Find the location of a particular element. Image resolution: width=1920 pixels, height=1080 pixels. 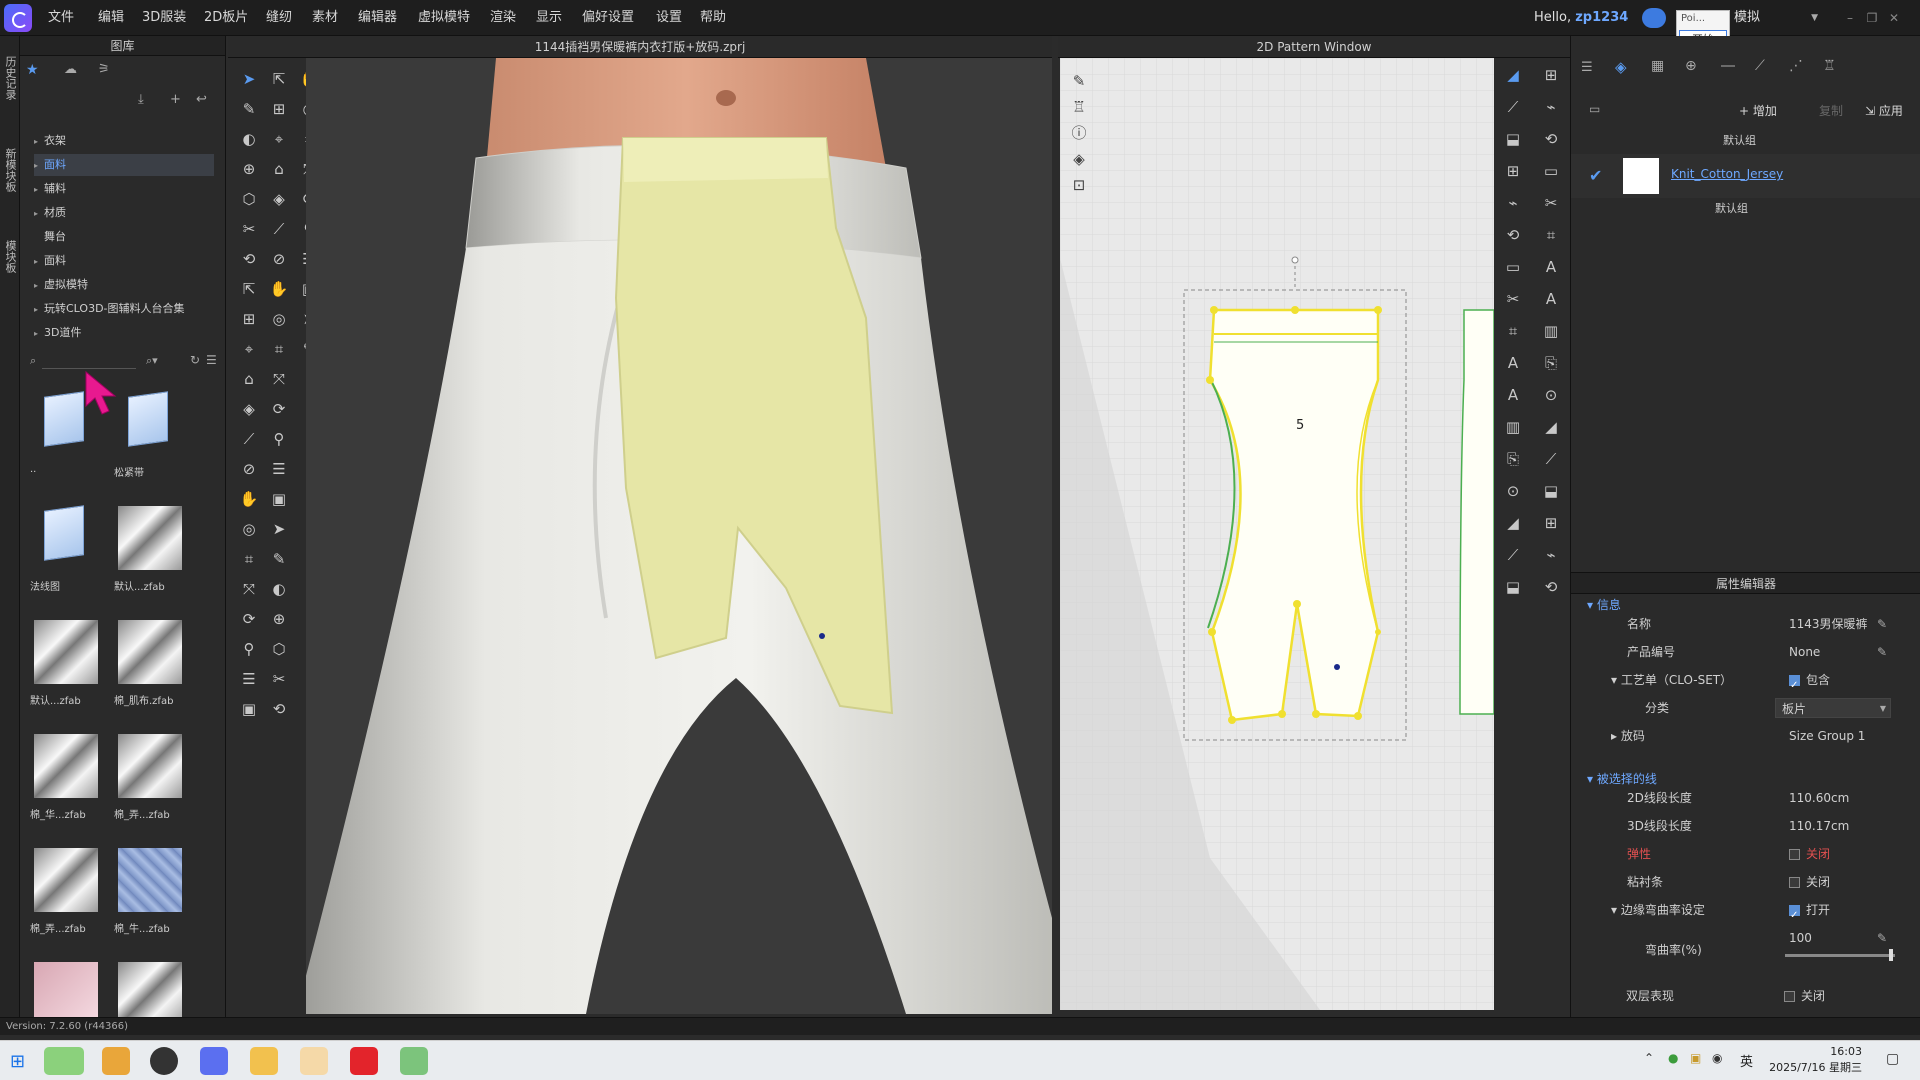

add-point-icon: ⊕ is located at coordinates (279, 619).